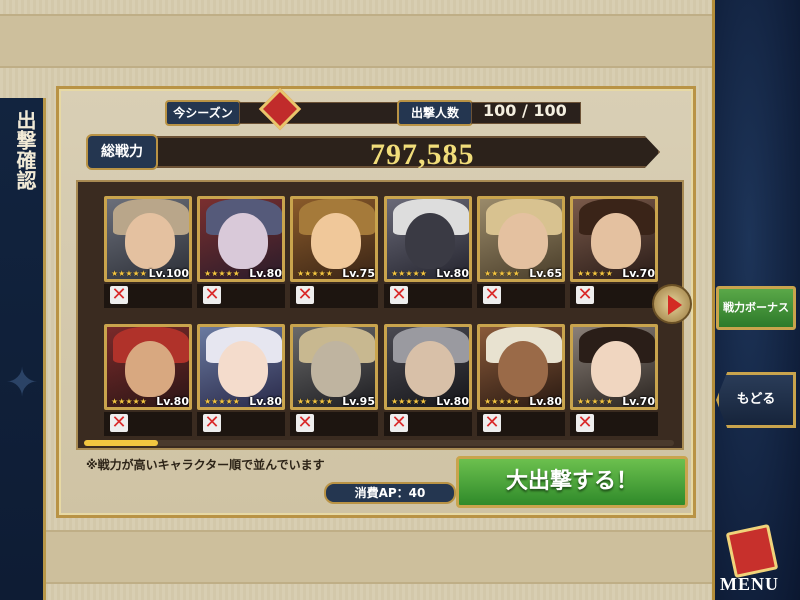 This screenshot has width=800, height=600. What do you see at coordinates (521, 239) in the screenshot?
I see `character-portrait: ★★★★★ Lv.65` at bounding box center [521, 239].